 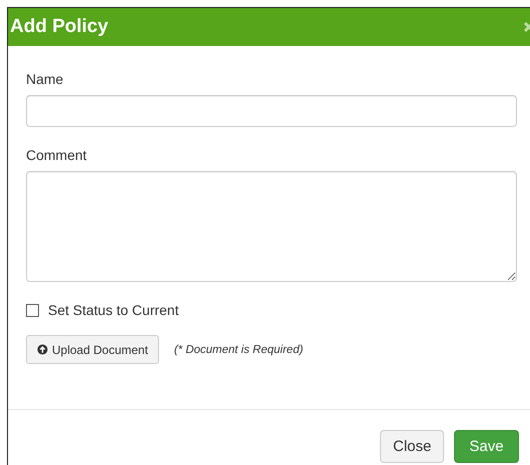 What do you see at coordinates (57, 155) in the screenshot?
I see `field-label: Comment` at bounding box center [57, 155].